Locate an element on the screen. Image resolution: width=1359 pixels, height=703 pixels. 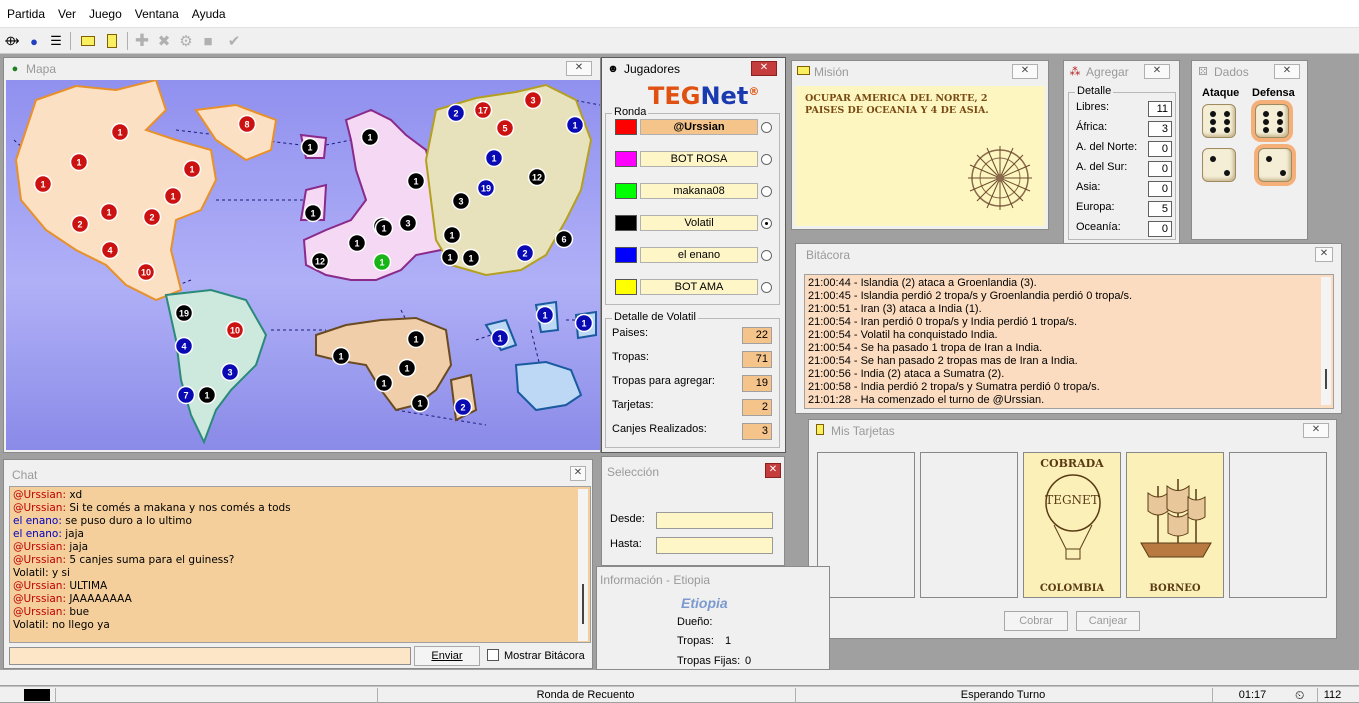
mission-icon is located at coordinates (88, 41).